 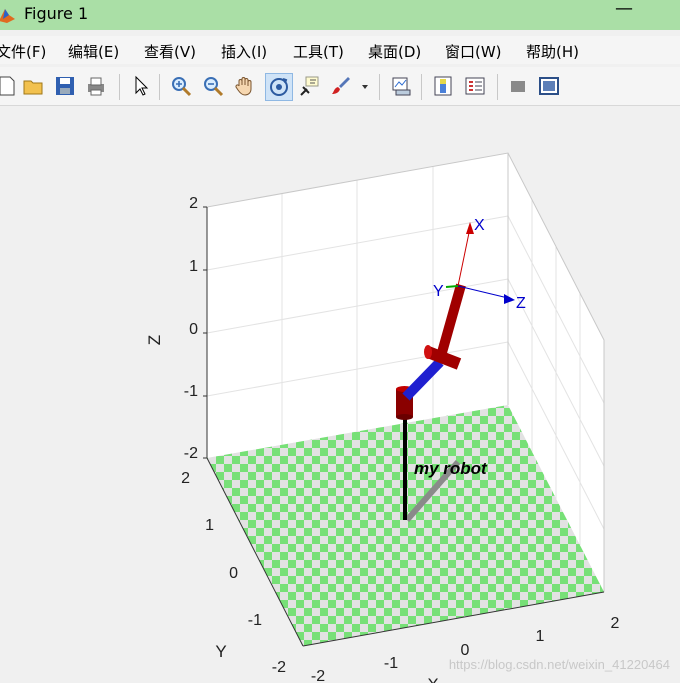 What do you see at coordinates (443, 86) in the screenshot?
I see `colorbar-icon` at bounding box center [443, 86].